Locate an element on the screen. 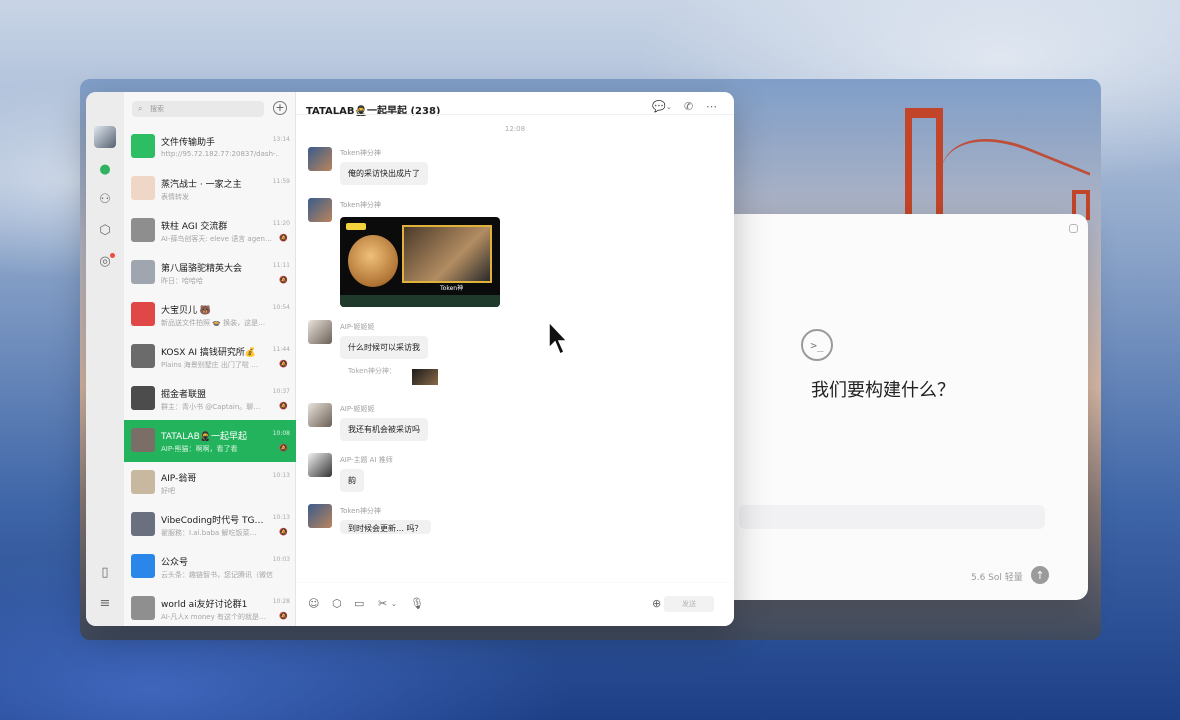 The image size is (1180, 720). contacts-icon: ⚇ is located at coordinates (105, 200).